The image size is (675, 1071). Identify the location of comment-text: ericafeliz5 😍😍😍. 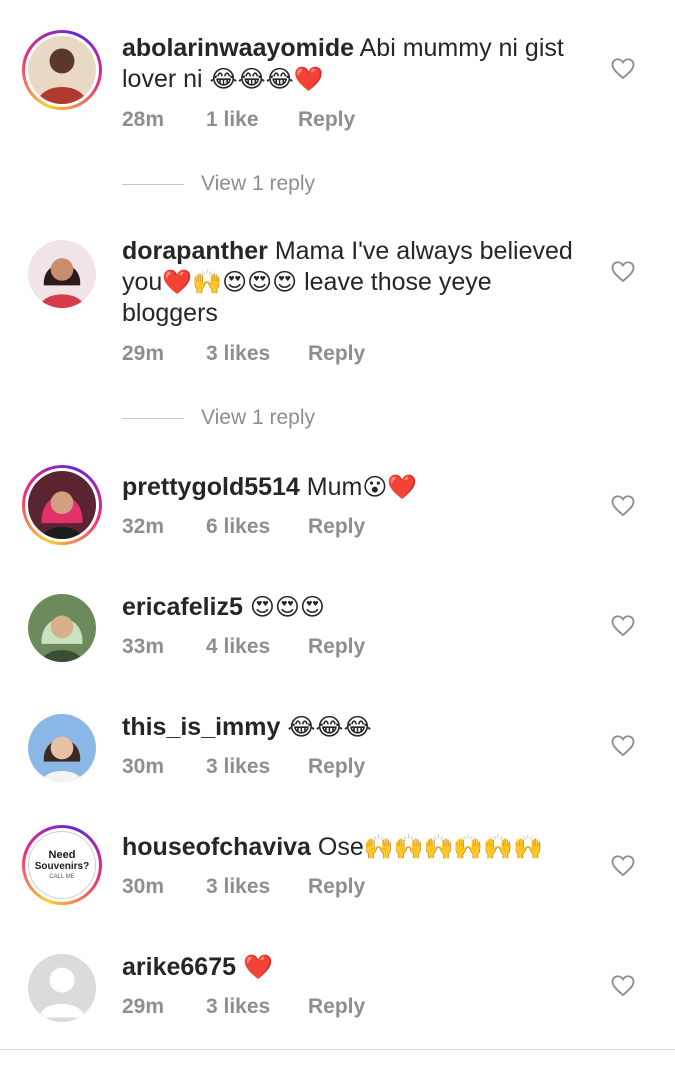
(357, 607).